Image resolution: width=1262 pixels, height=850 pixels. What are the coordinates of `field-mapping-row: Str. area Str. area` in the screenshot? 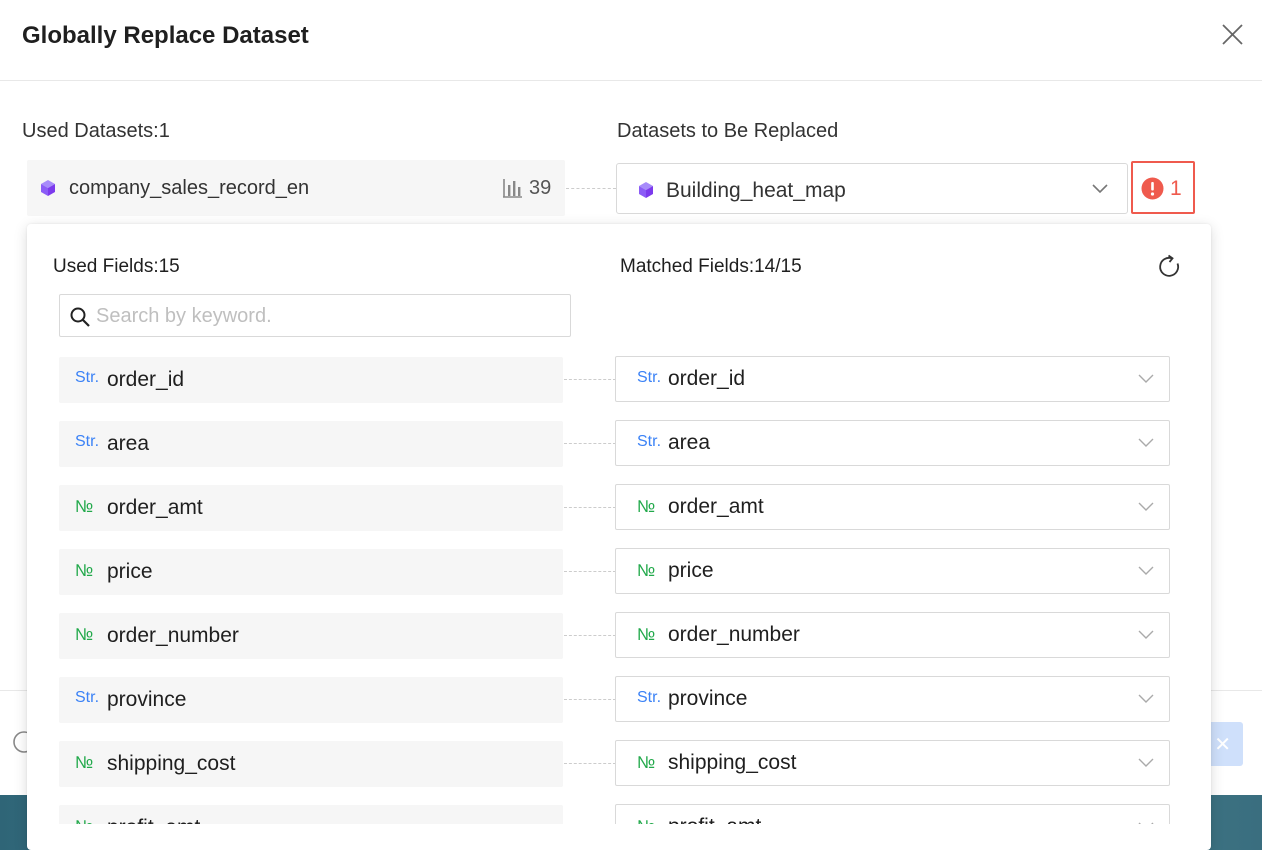 It's located at (619, 443).